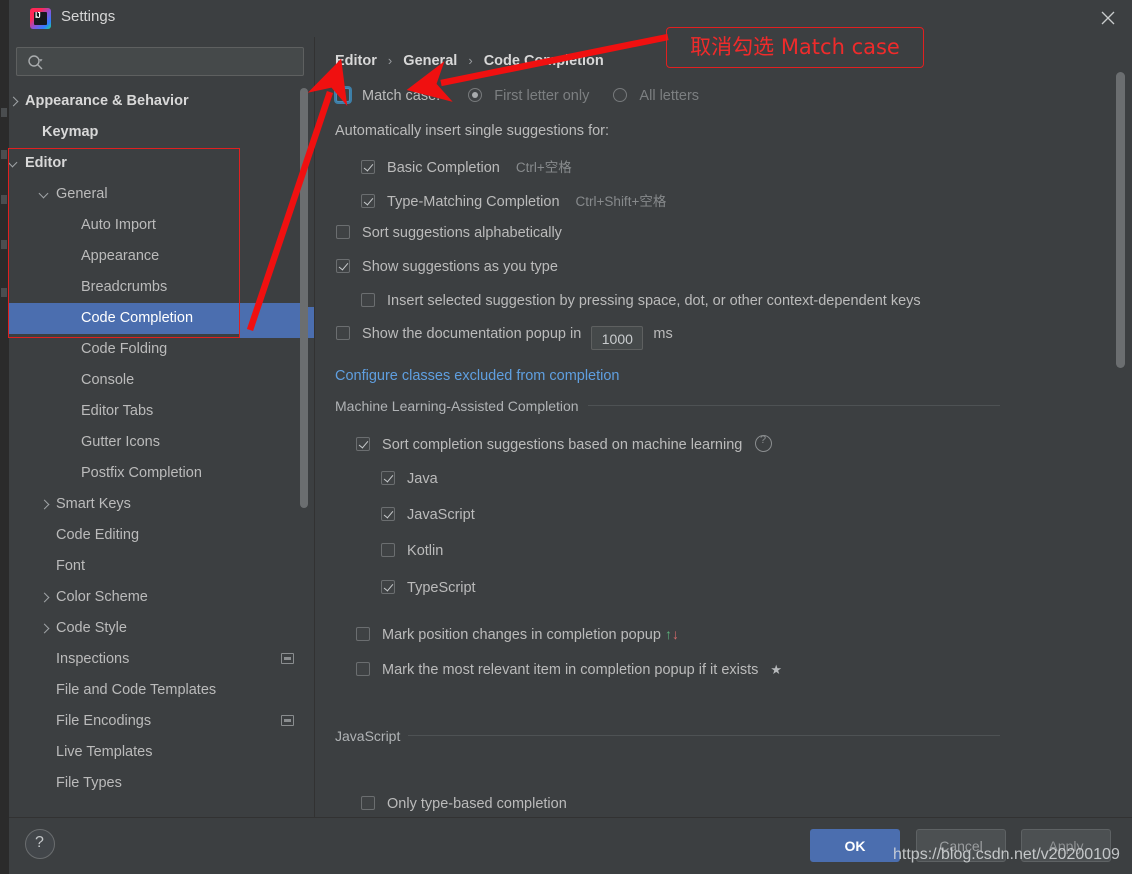  Describe the element at coordinates (124, 349) in the screenshot. I see `sidebar-item-label: Code Folding` at that location.